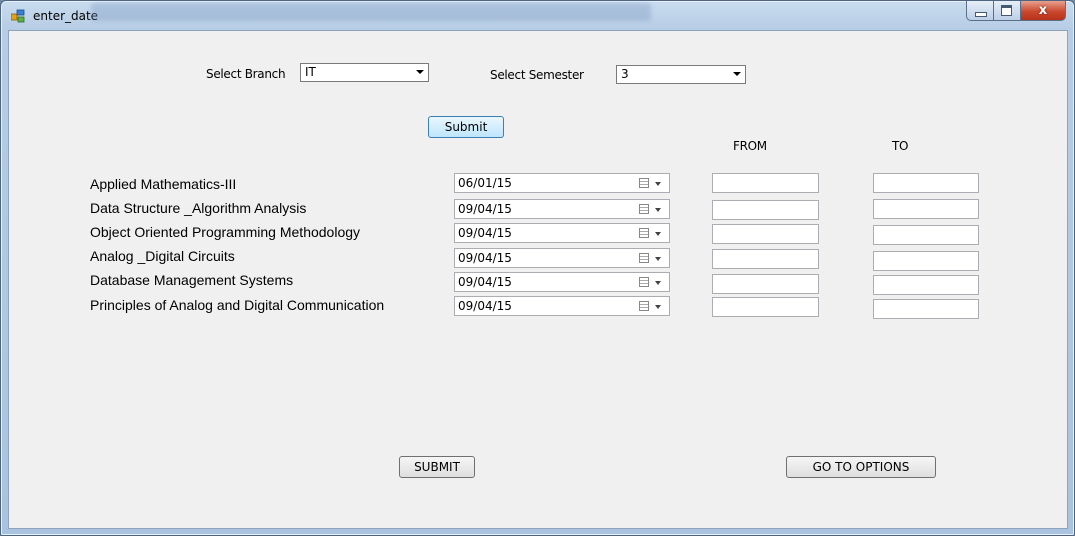  What do you see at coordinates (437, 467) in the screenshot?
I see `submit-button: SUBMIT` at bounding box center [437, 467].